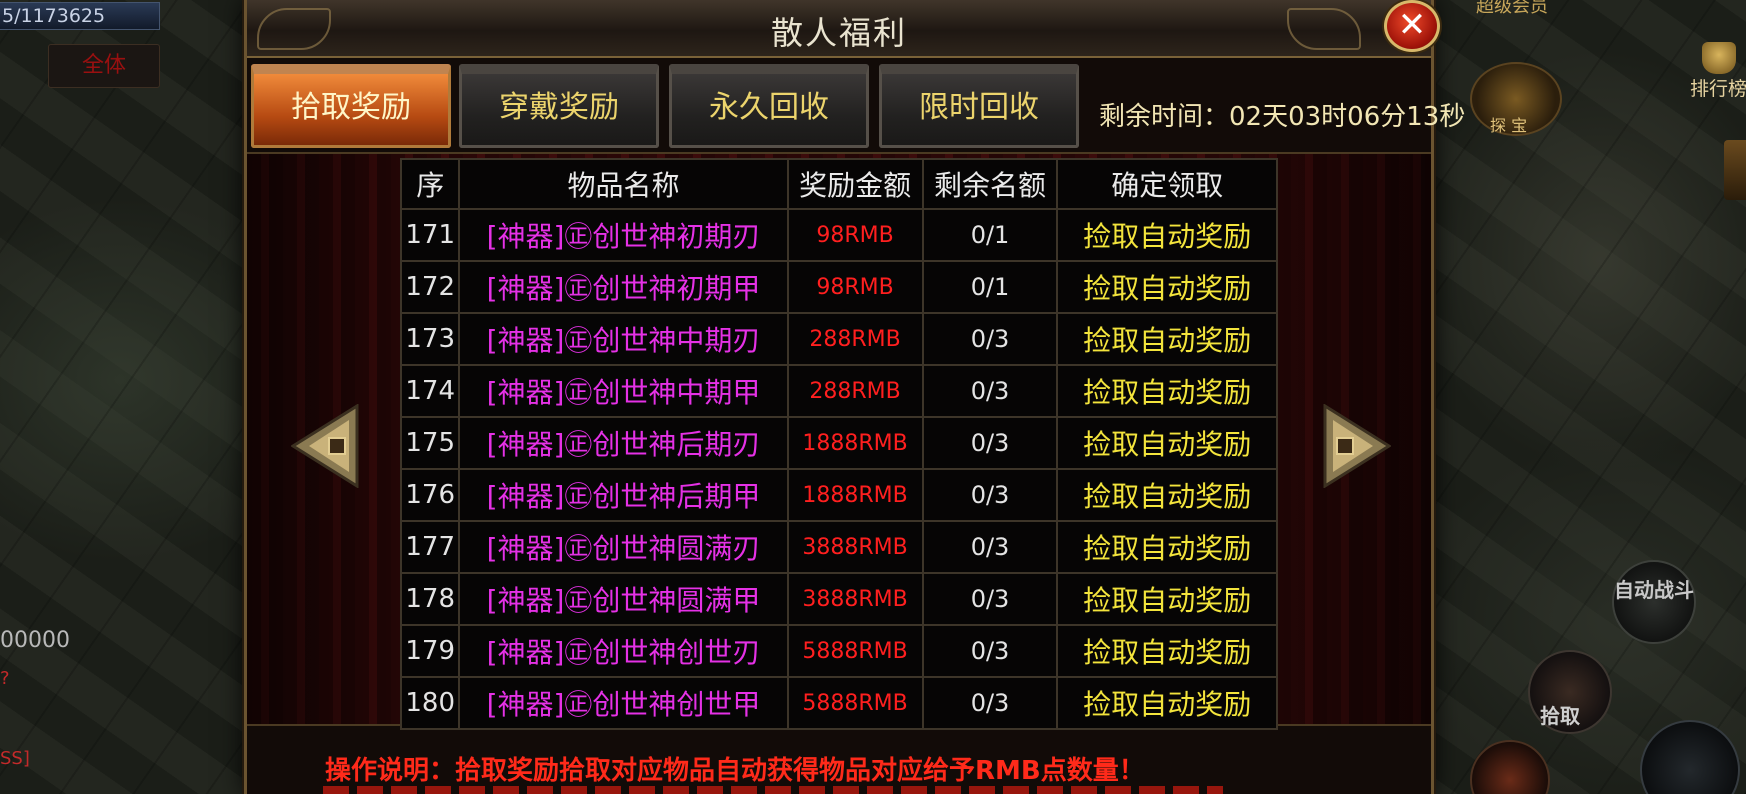 Image resolution: width=1746 pixels, height=794 pixels. What do you see at coordinates (430, 495) in the screenshot?
I see `row-index: 176` at bounding box center [430, 495].